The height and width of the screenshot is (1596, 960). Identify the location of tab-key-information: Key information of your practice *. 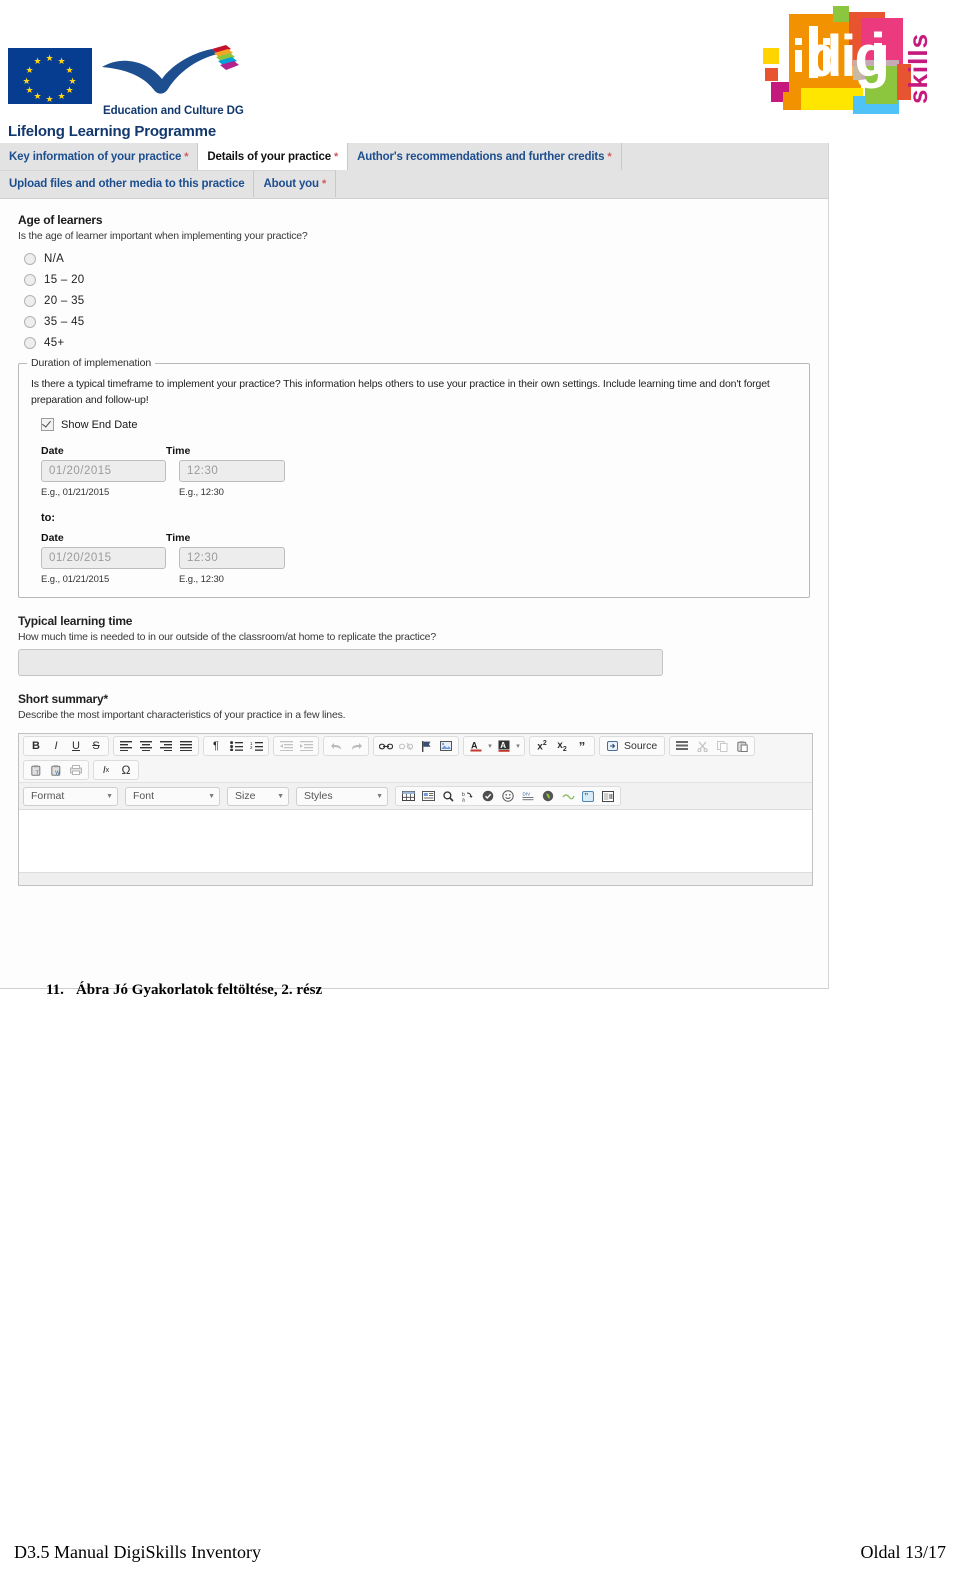
(99, 156).